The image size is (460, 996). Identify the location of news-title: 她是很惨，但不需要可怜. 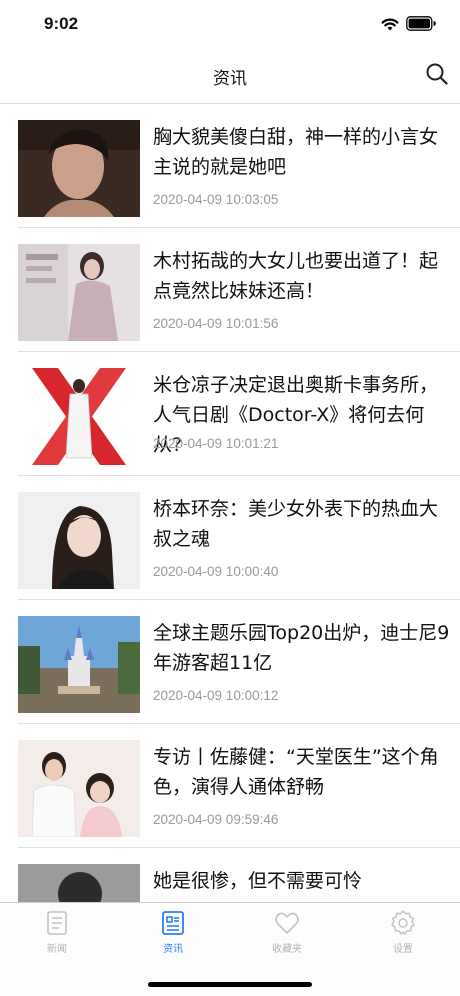
(258, 881).